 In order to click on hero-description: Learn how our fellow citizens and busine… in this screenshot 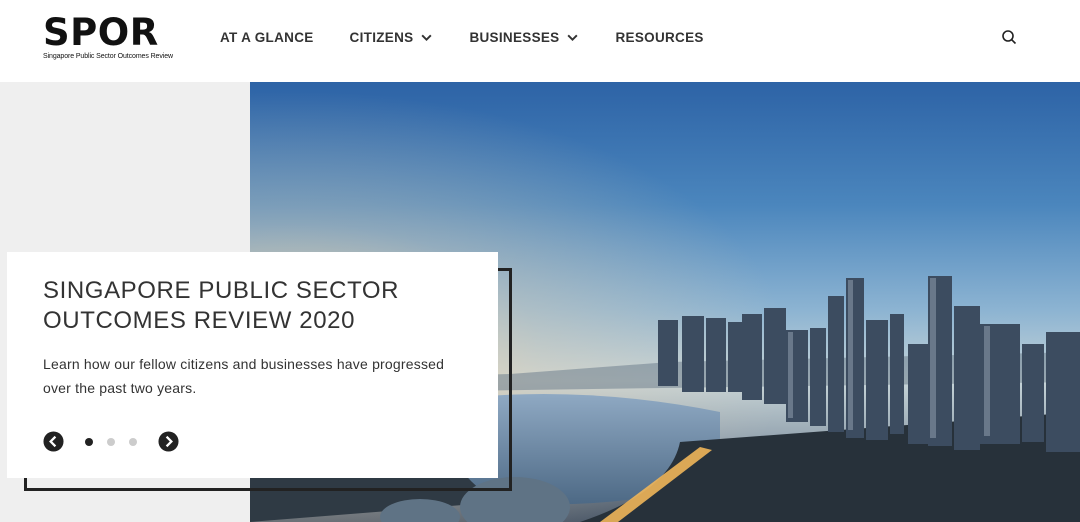, I will do `click(253, 376)`.